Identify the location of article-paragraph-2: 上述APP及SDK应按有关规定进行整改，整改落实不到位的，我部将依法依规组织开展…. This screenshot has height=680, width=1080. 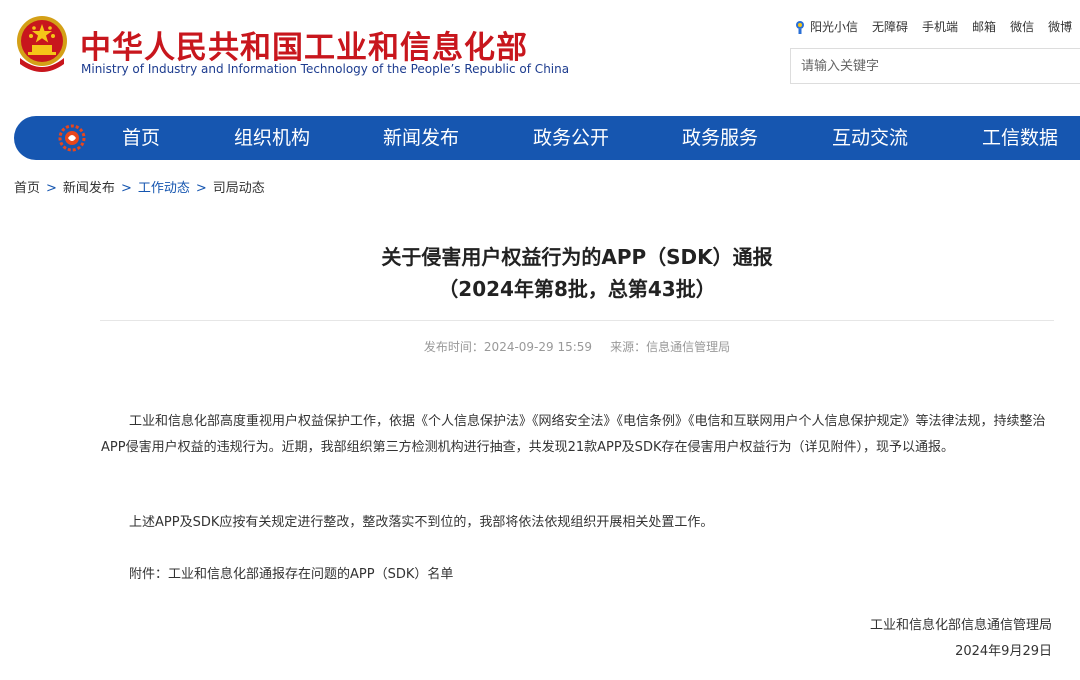
(421, 522).